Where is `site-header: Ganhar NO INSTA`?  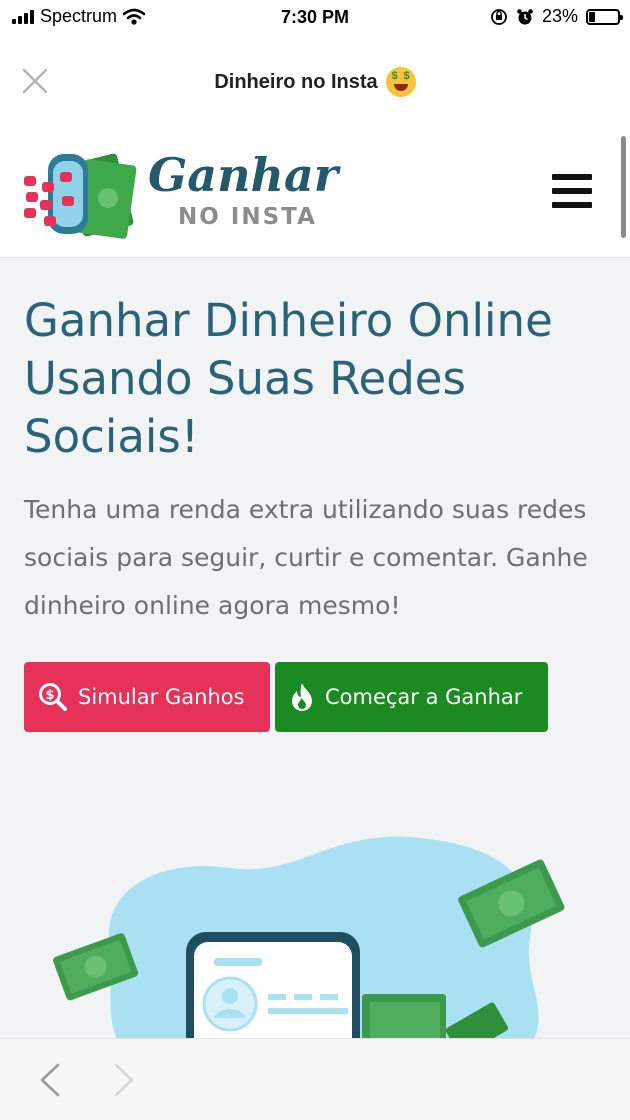
site-header: Ganhar NO INSTA is located at coordinates (315, 192).